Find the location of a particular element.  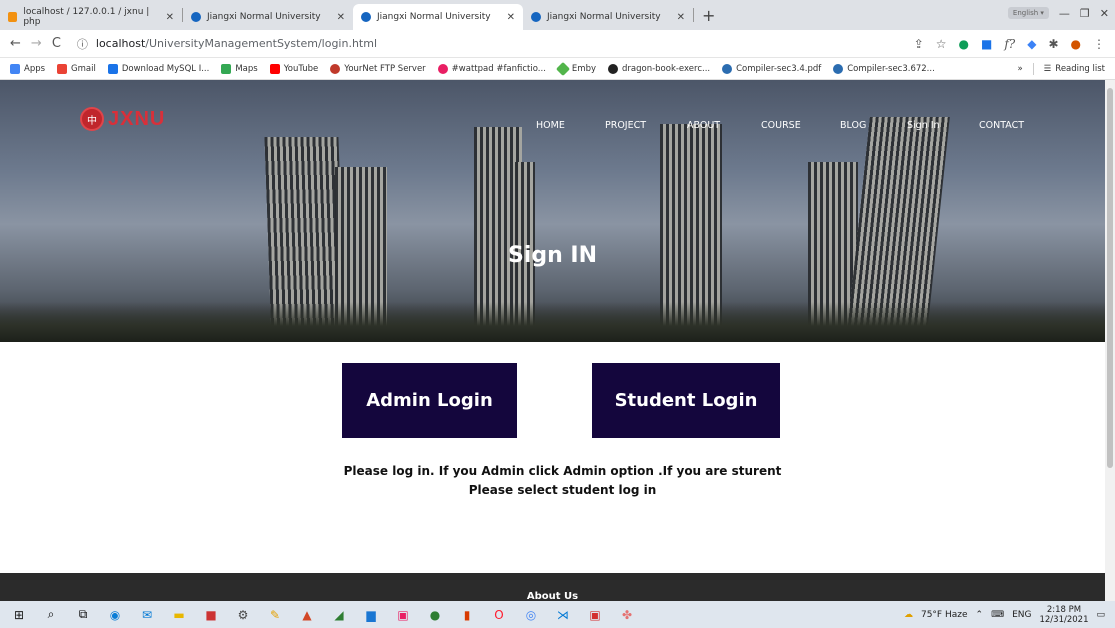

nav-about: ABOUT is located at coordinates (703, 125).